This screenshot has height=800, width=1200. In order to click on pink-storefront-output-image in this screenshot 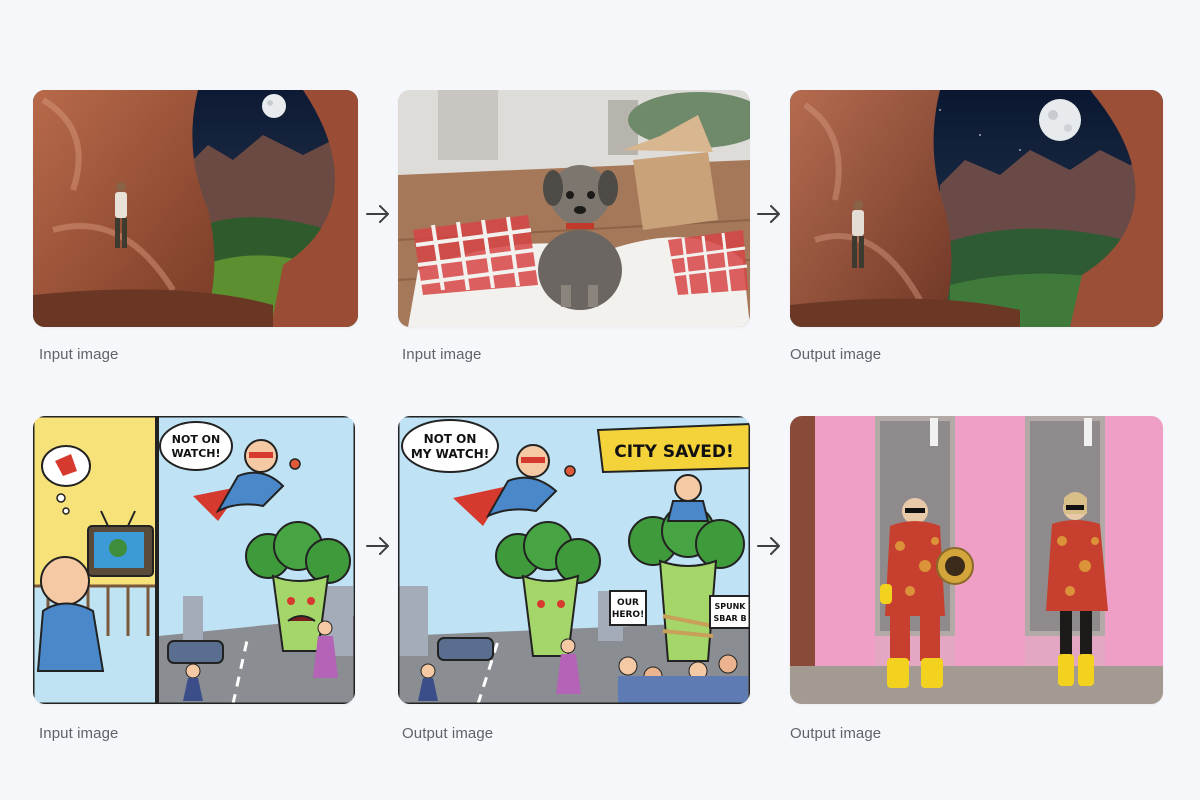, I will do `click(976, 560)`.